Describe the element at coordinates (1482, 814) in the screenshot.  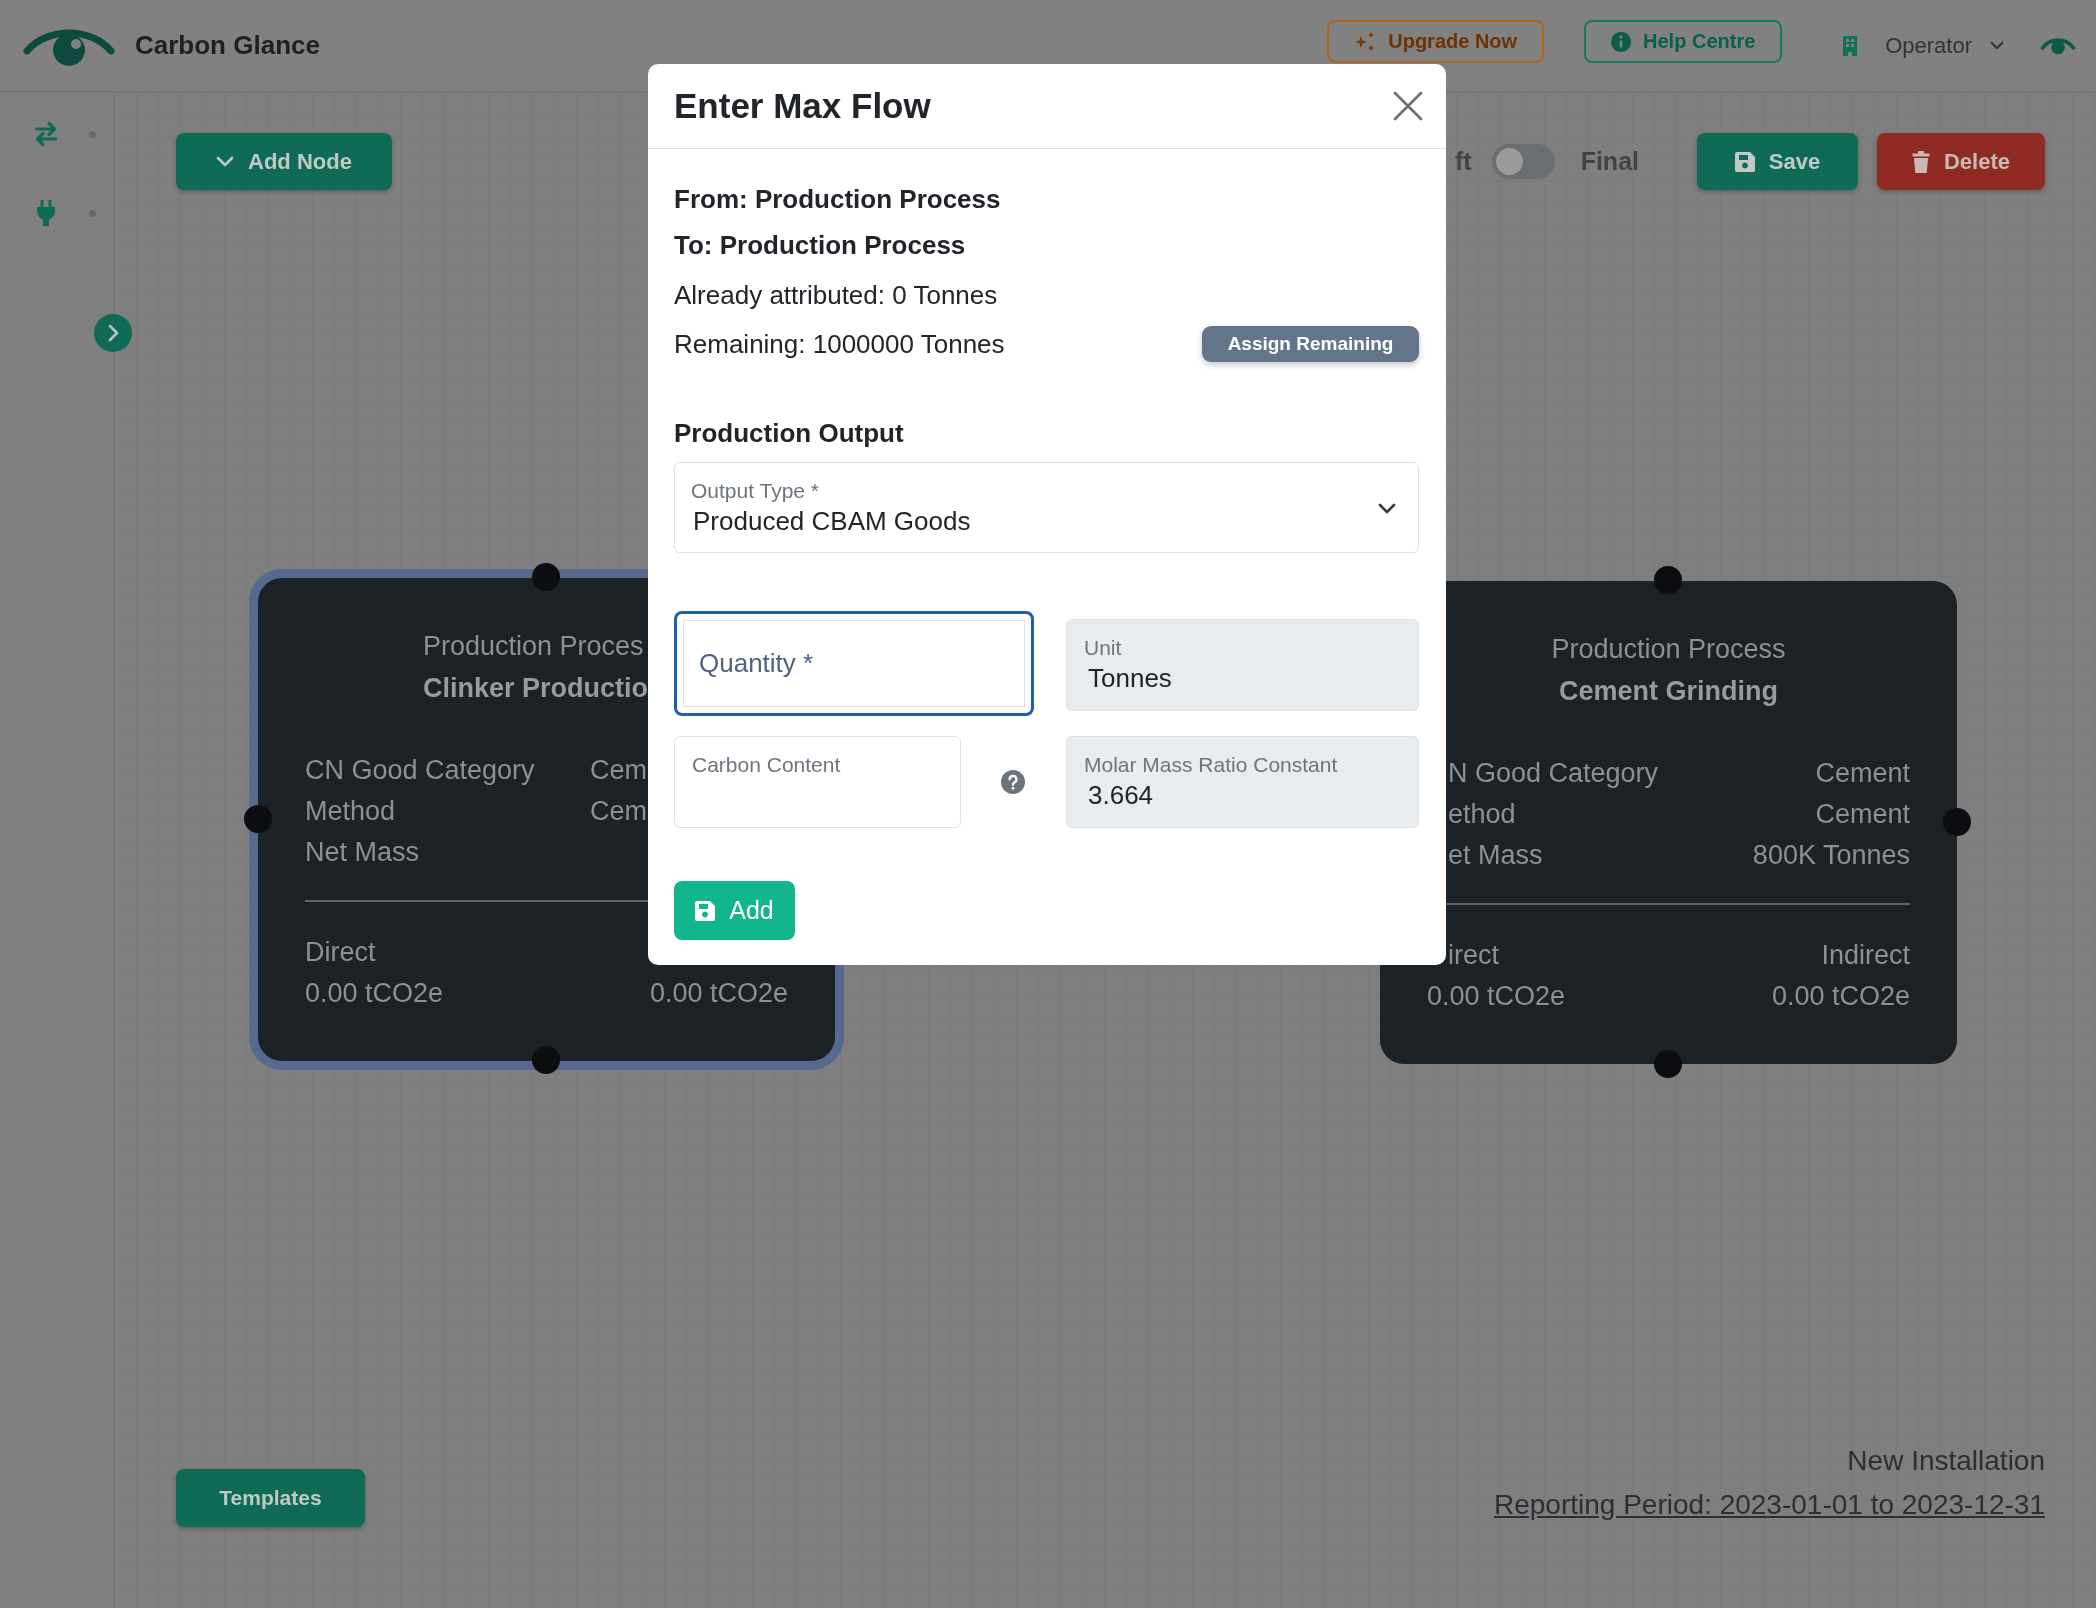
I see `property-label: ethod` at that location.